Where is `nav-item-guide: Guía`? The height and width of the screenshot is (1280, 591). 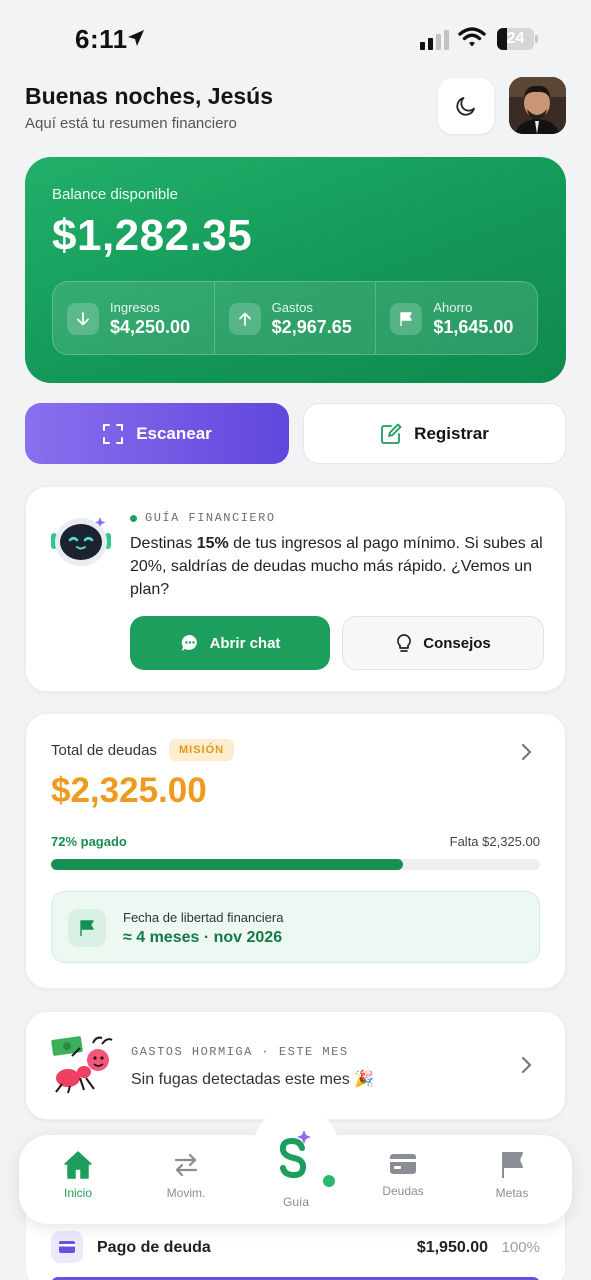
nav-item-guide: Guía is located at coordinates (296, 1167).